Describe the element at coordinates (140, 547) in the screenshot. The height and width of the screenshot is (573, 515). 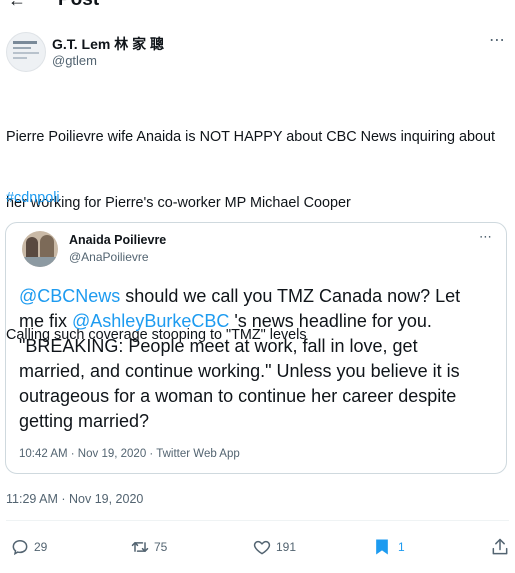
I see `retweet-icon` at that location.